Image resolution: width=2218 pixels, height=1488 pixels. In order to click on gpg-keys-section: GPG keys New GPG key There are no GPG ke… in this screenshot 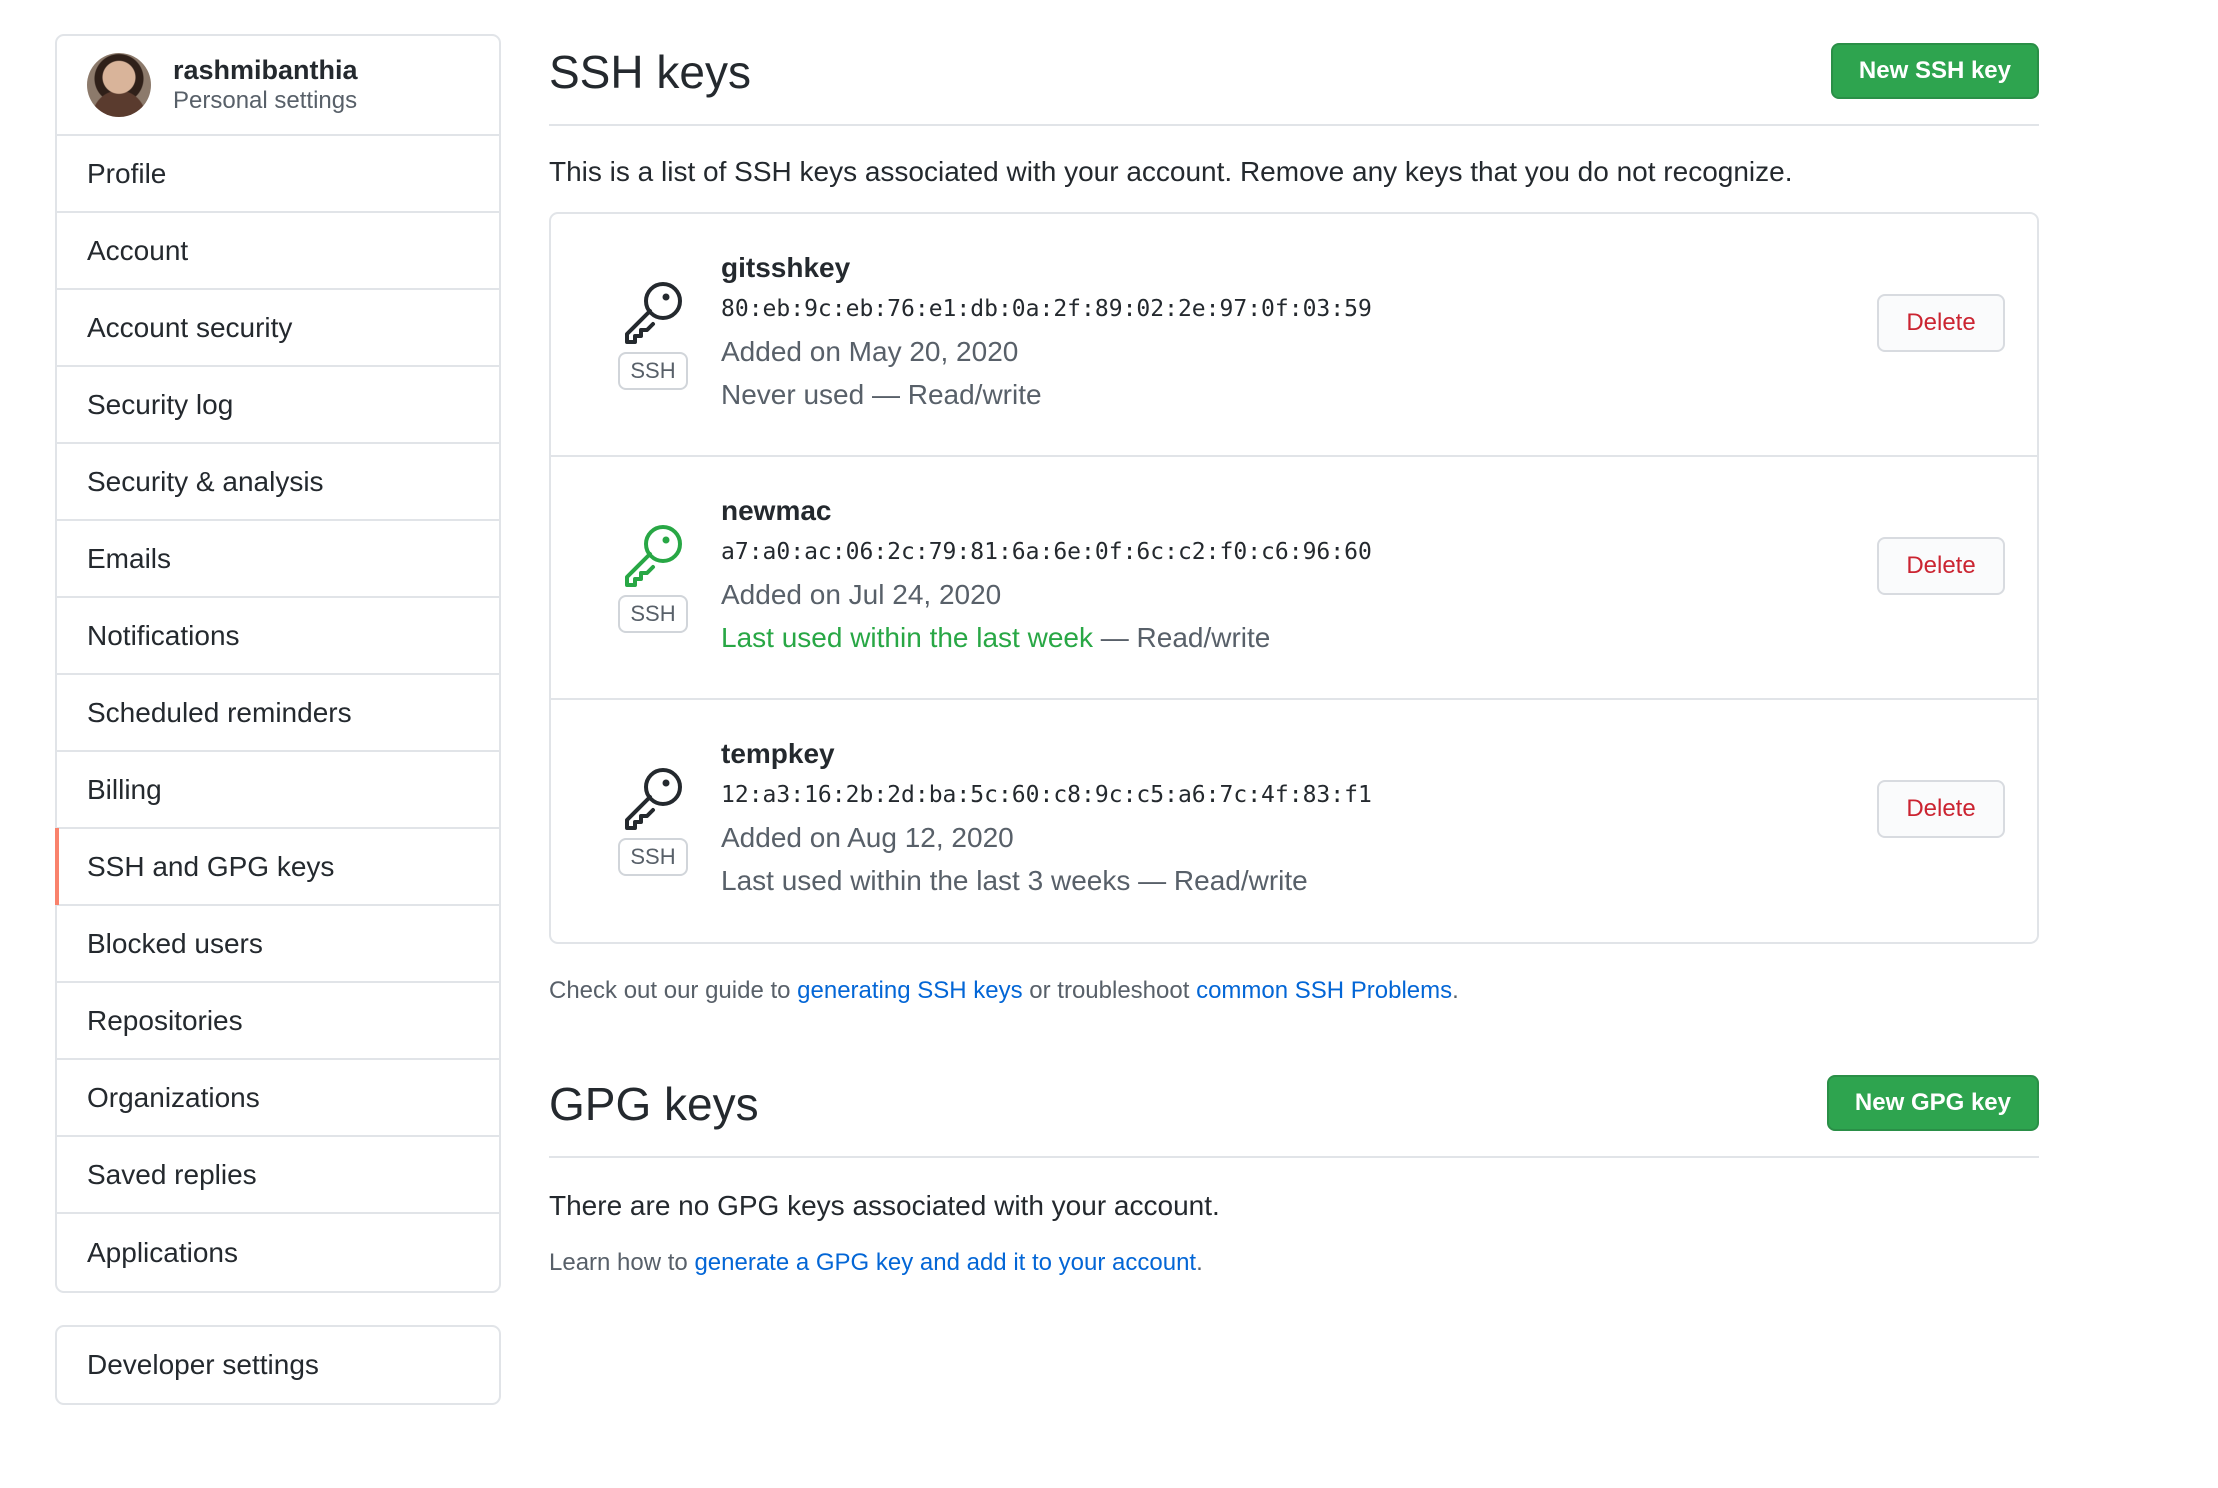, I will do `click(1294, 1173)`.